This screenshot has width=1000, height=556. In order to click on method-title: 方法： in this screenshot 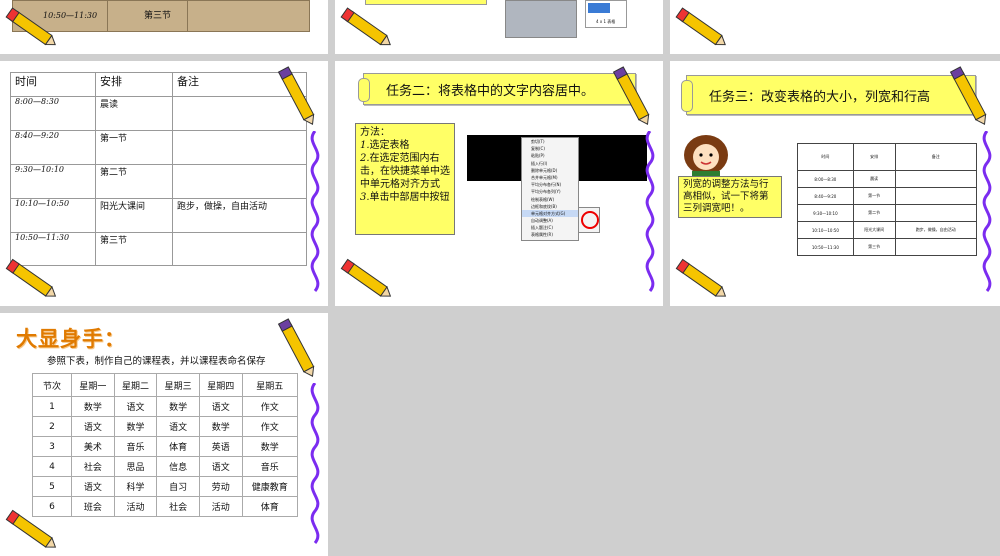, I will do `click(375, 132)`.